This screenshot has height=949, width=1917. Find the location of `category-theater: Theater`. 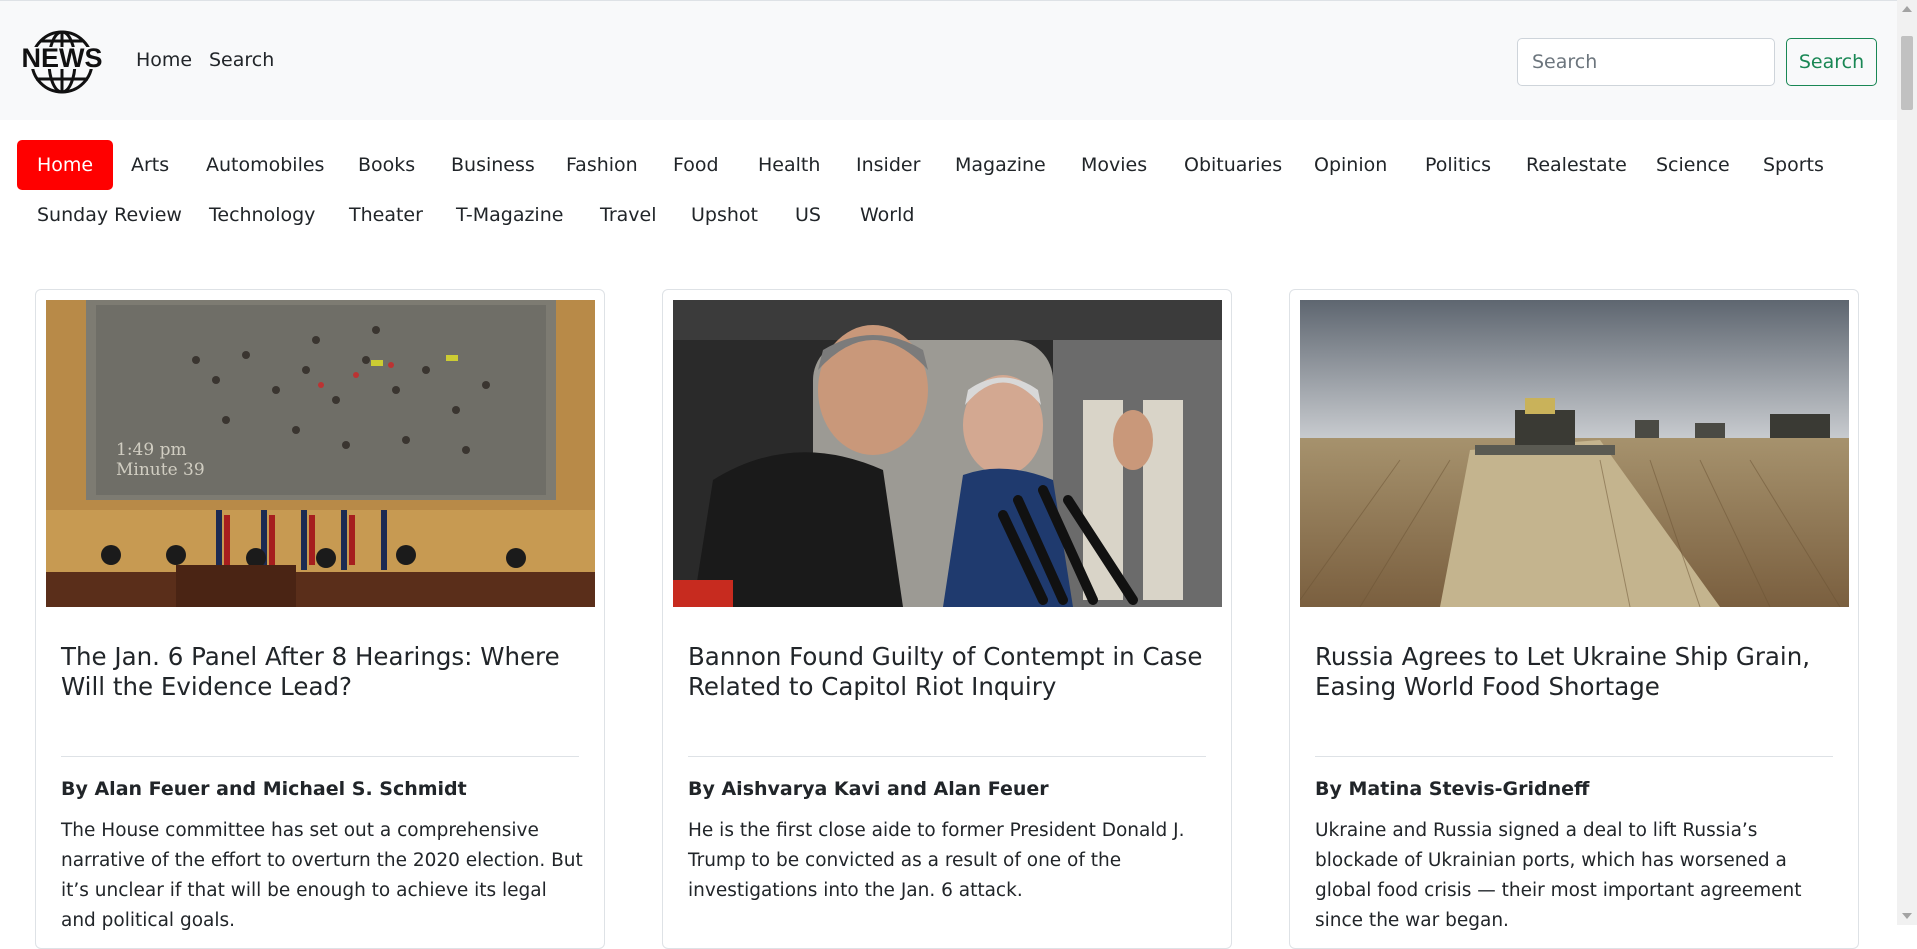

category-theater: Theater is located at coordinates (386, 215).